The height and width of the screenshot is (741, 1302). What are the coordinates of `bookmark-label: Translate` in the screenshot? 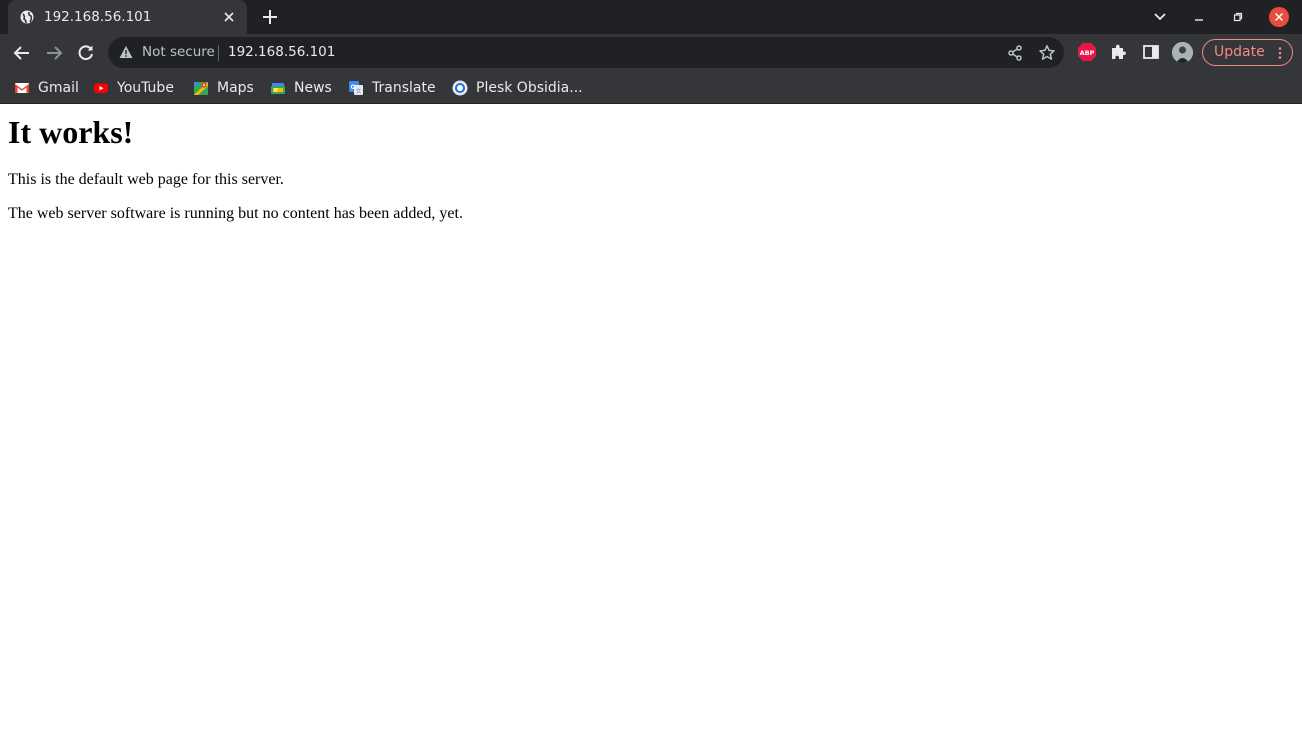 It's located at (404, 88).